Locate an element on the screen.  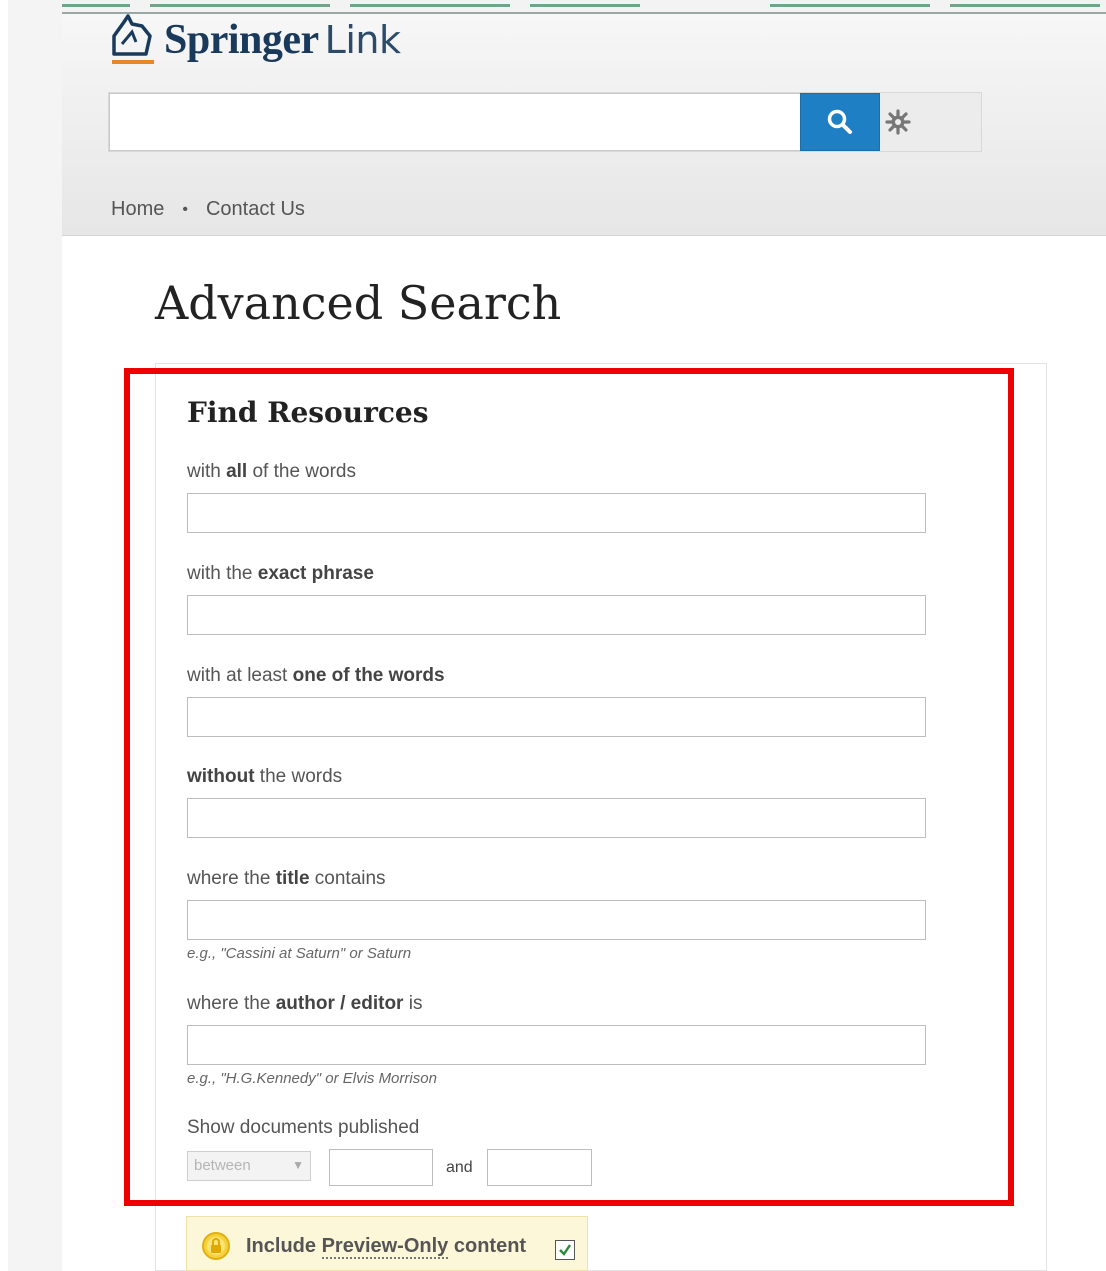
and-label: and is located at coordinates (459, 1167).